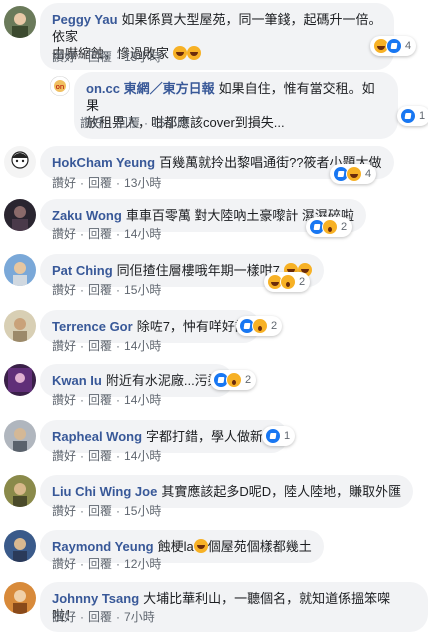  Describe the element at coordinates (179, 53) in the screenshot. I see `haha-emoji-icon` at that location.